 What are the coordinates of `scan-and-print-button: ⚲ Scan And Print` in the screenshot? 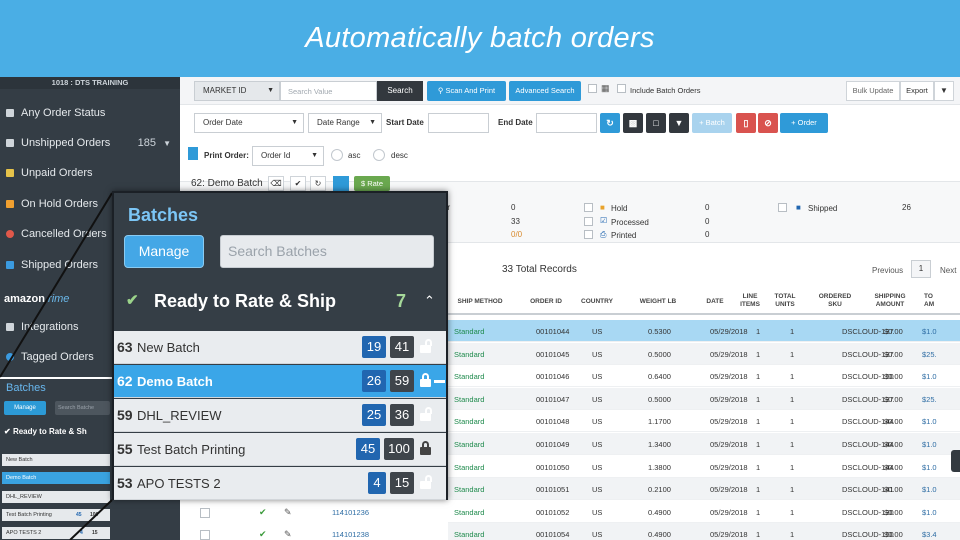 It's located at (466, 91).